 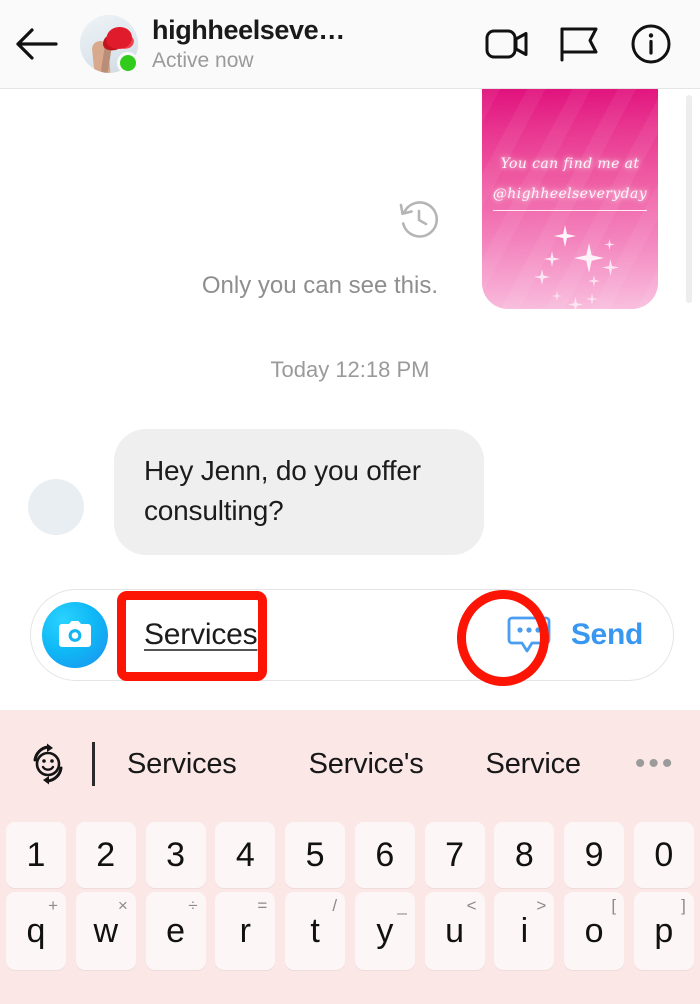 I want to click on key-label: 5, so click(x=315, y=855).